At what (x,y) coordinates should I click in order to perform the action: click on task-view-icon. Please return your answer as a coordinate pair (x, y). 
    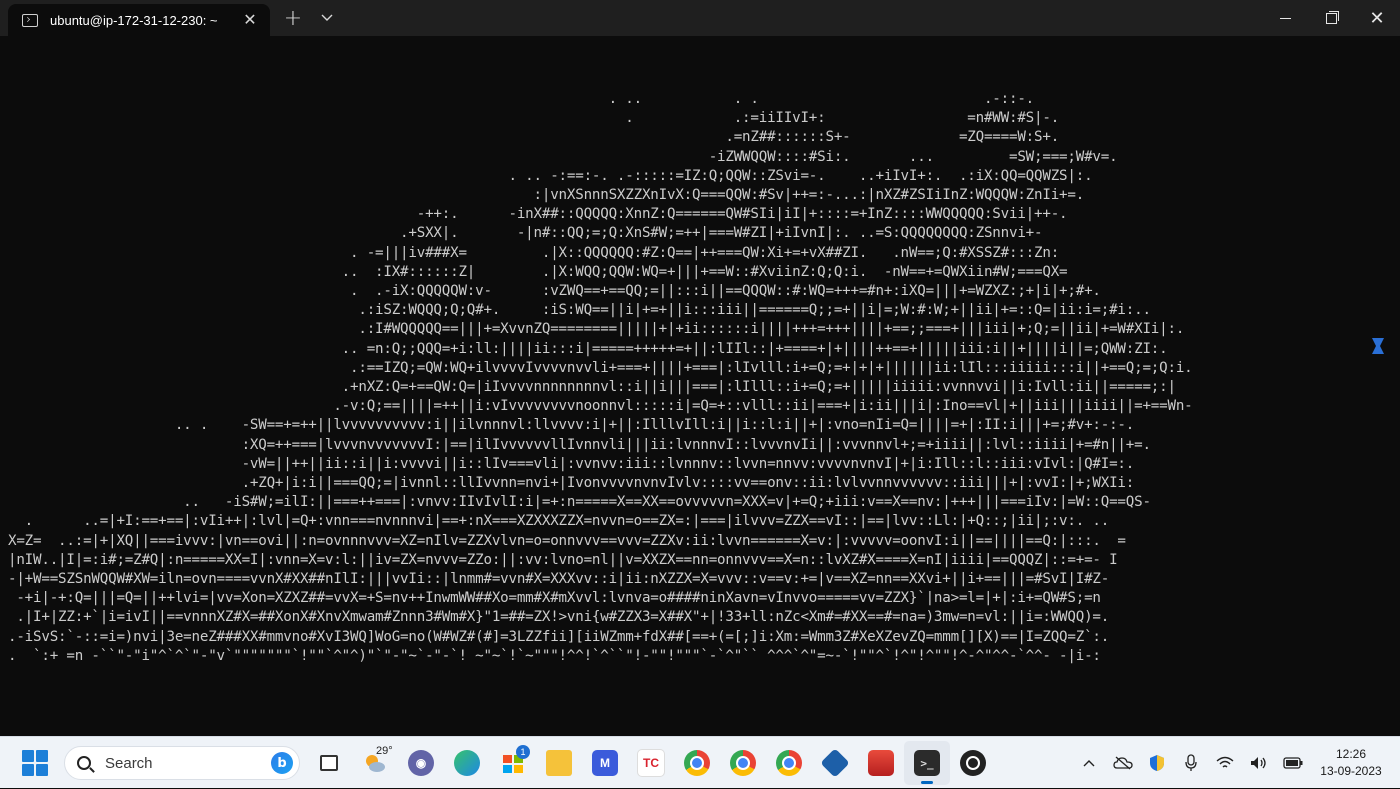
    Looking at the image, I should click on (329, 763).